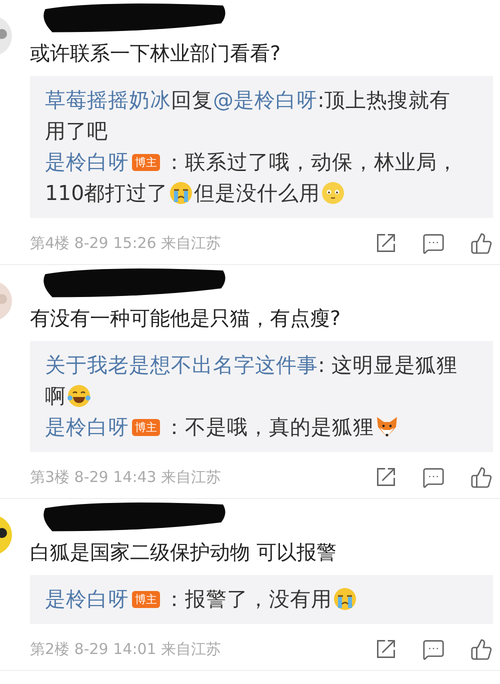 Image resolution: width=500 pixels, height=684 pixels. I want to click on comment-text: 有没有一种可能他是只猫，有点瘦?, so click(186, 318).